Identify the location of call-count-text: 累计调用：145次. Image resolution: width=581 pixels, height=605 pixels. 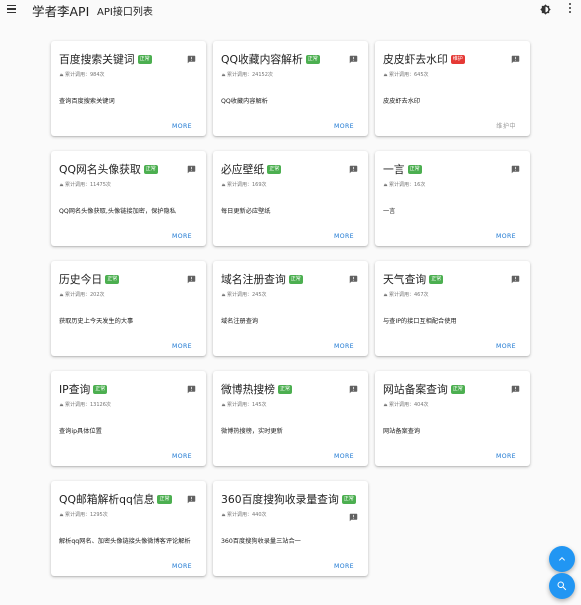
(247, 405).